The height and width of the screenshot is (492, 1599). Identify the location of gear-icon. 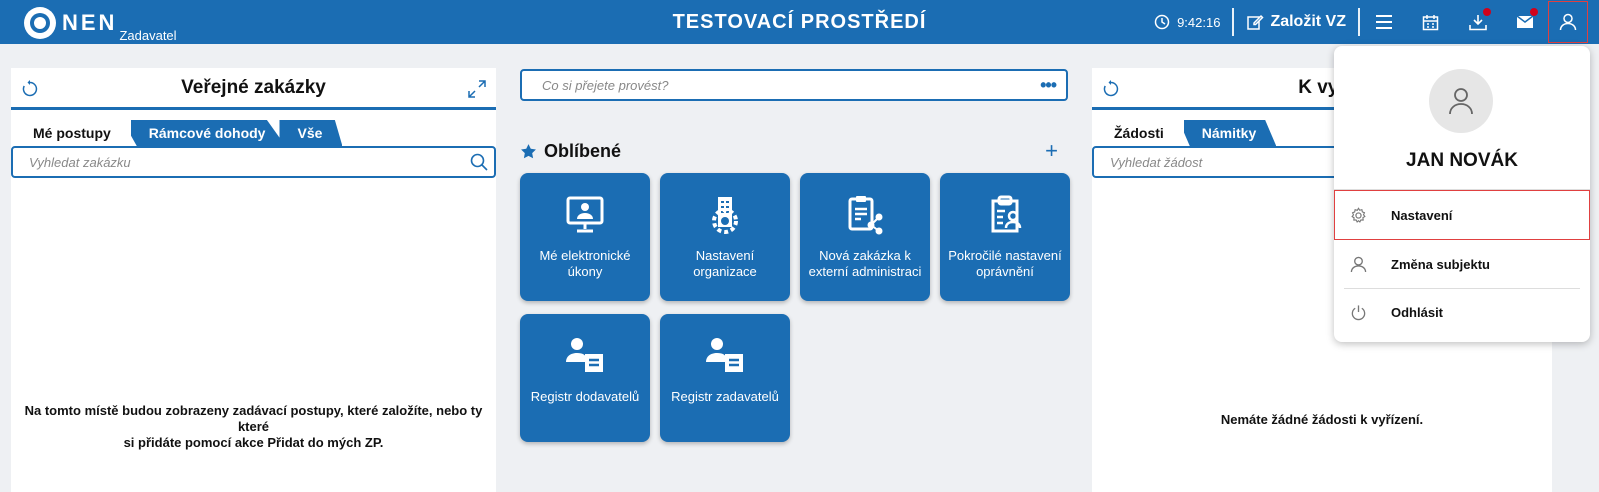
(1358, 214).